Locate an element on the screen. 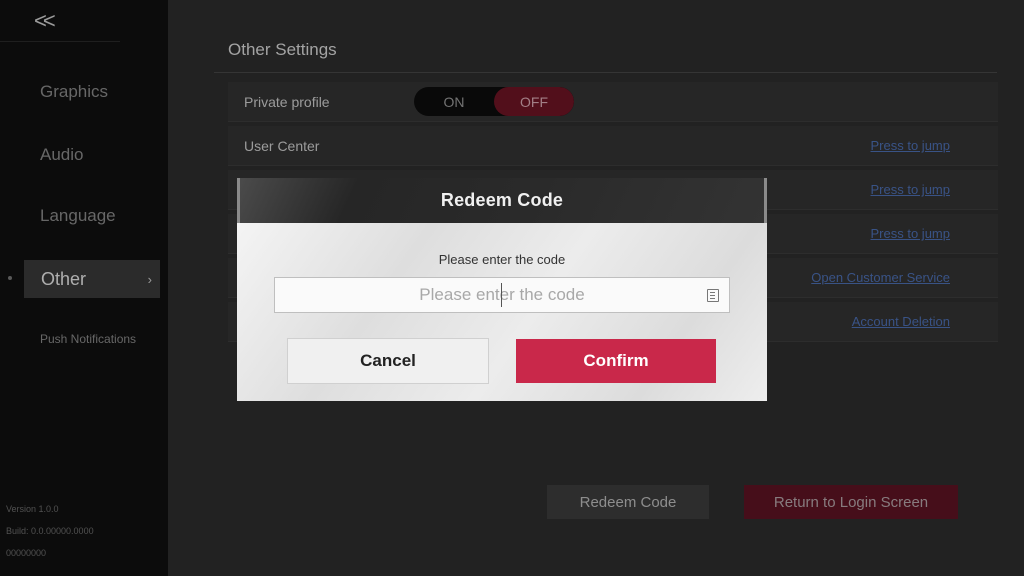  paste-icon is located at coordinates (713, 295).